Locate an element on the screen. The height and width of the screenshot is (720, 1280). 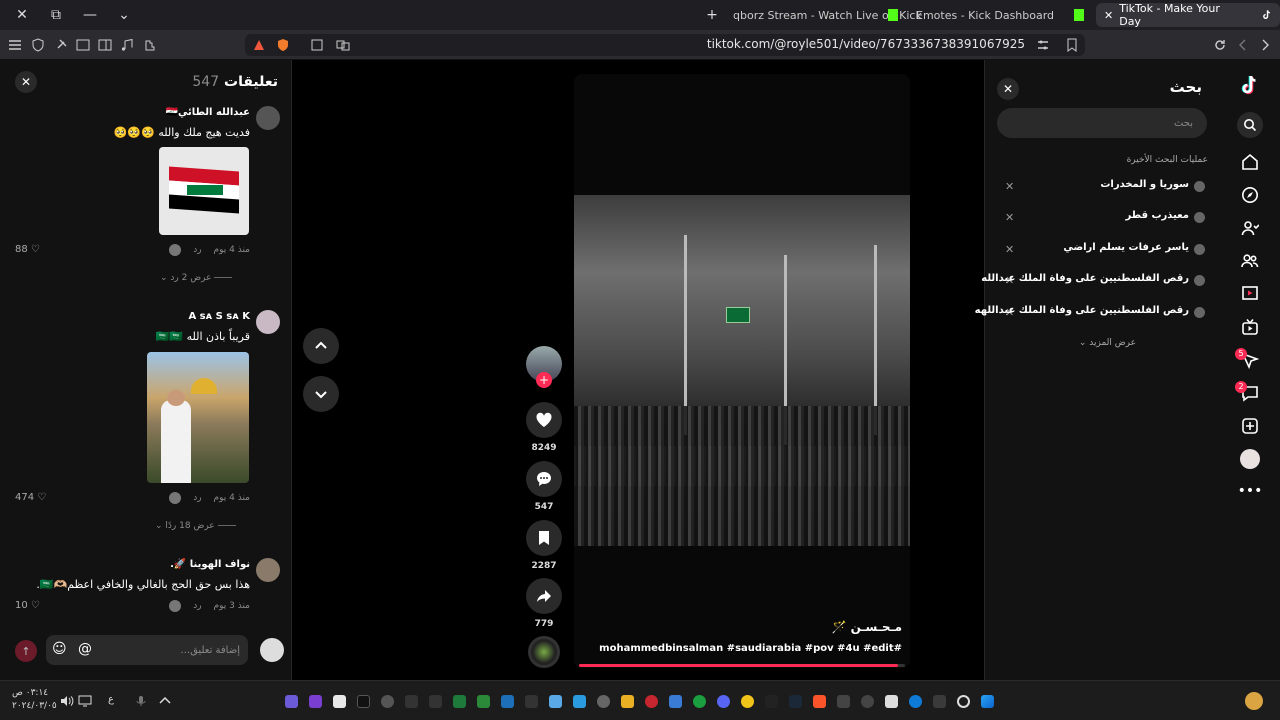
app-icon-blue is located at coordinates (507, 701).